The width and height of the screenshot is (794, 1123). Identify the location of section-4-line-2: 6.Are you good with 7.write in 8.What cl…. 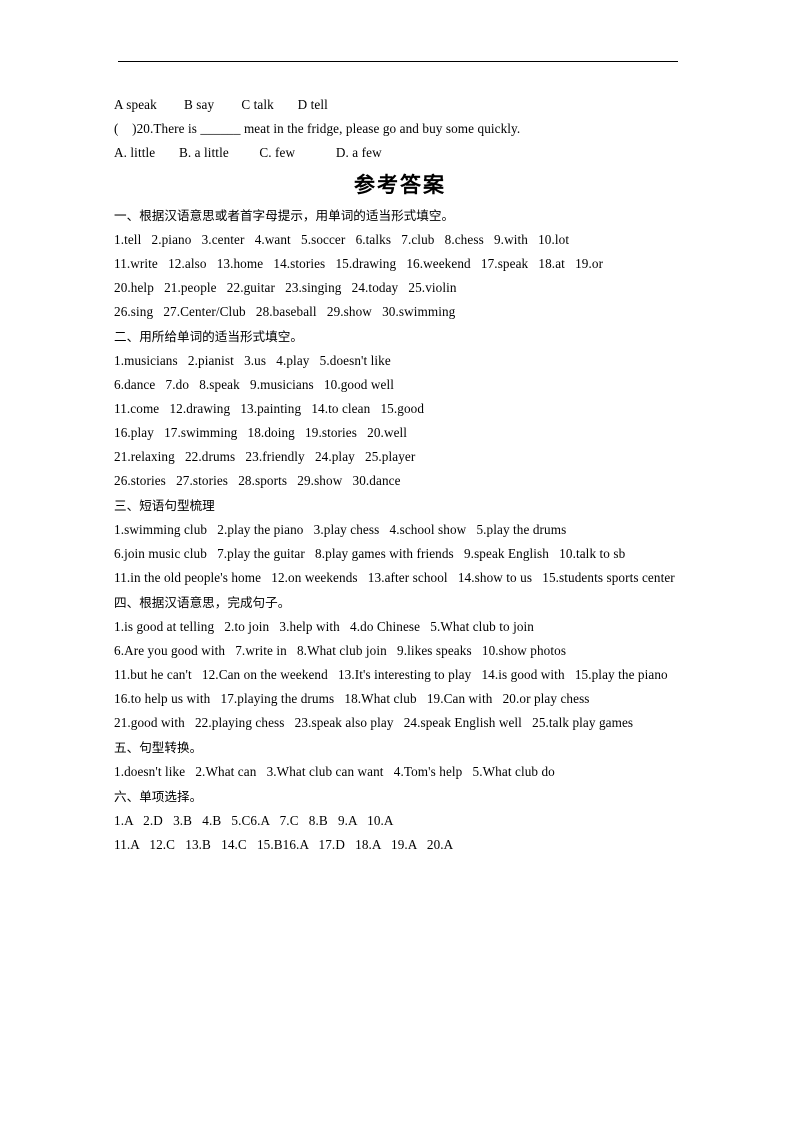
(340, 650).